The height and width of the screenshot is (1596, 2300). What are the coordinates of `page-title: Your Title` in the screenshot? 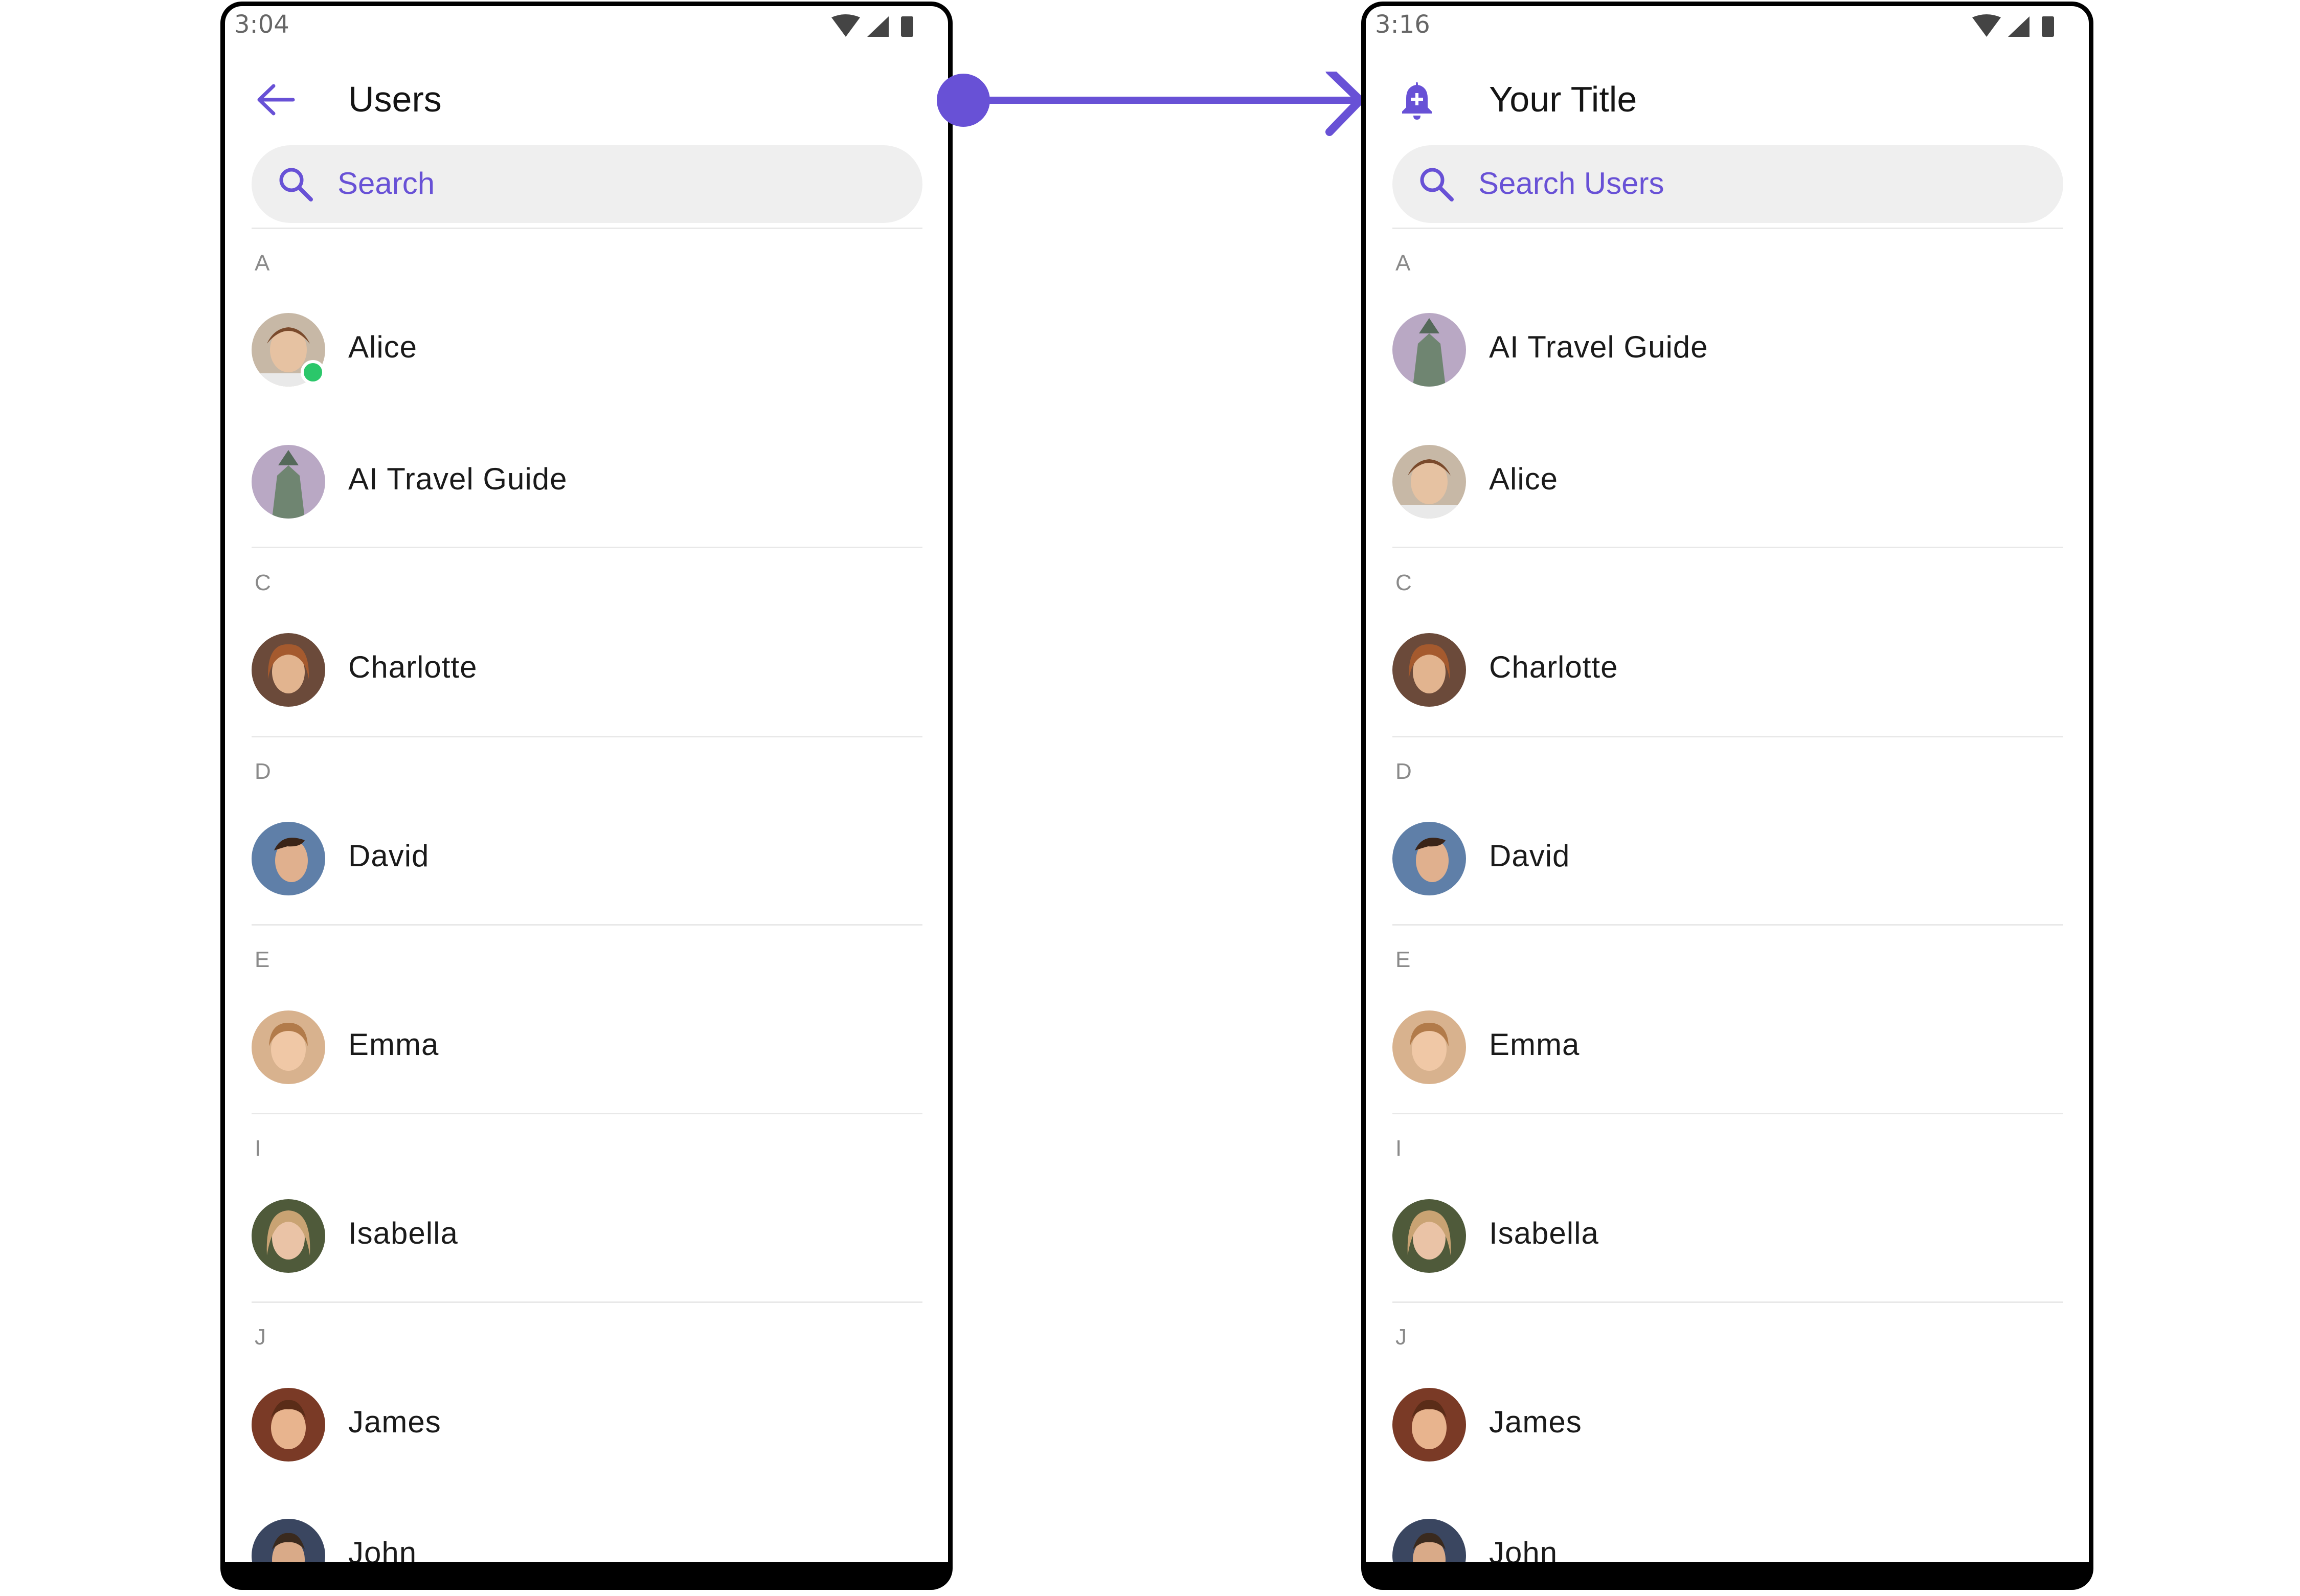 It's located at (1563, 99).